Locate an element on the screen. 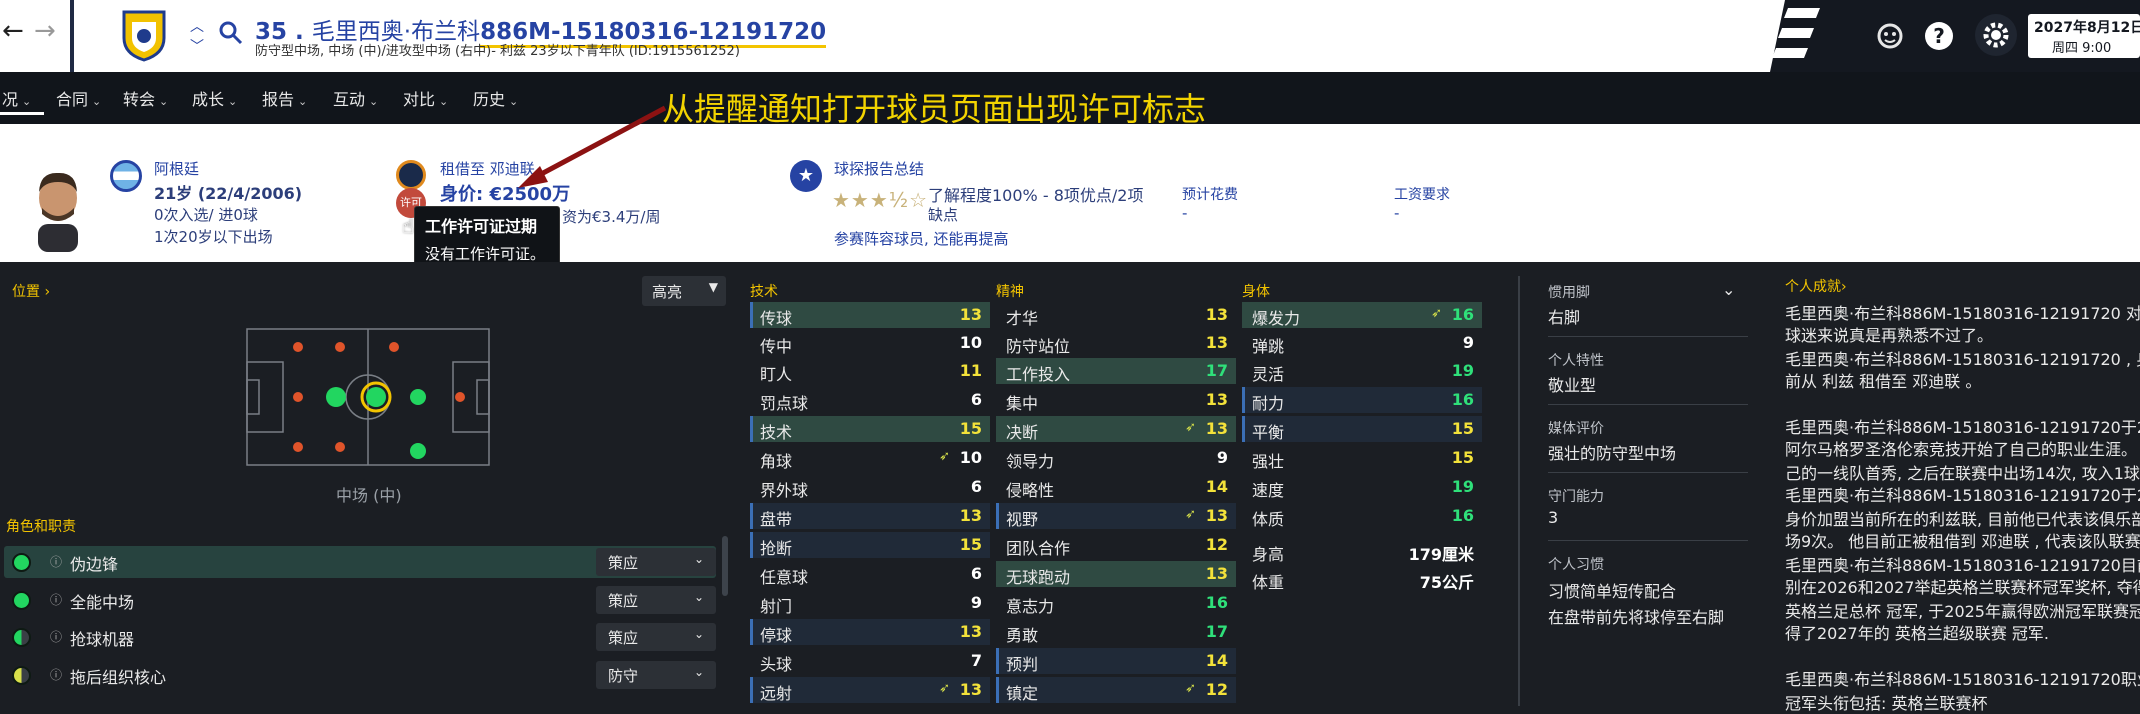  attribute-row: 任意球 6 is located at coordinates (870, 574).